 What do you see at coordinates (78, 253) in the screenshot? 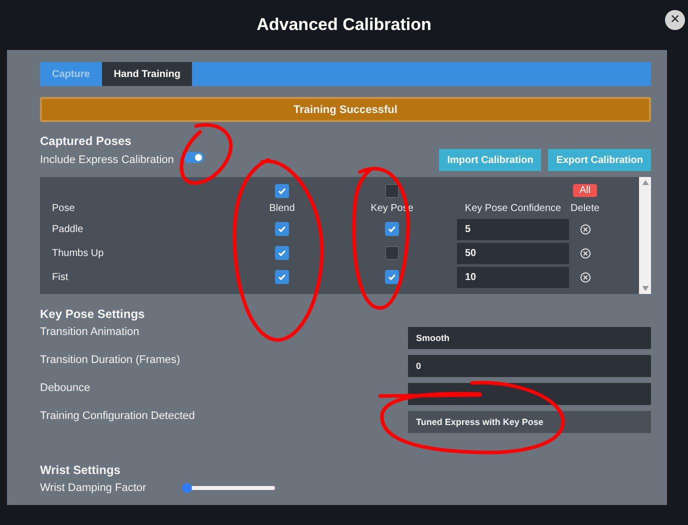
I see `pose-name: Thumbs Up` at bounding box center [78, 253].